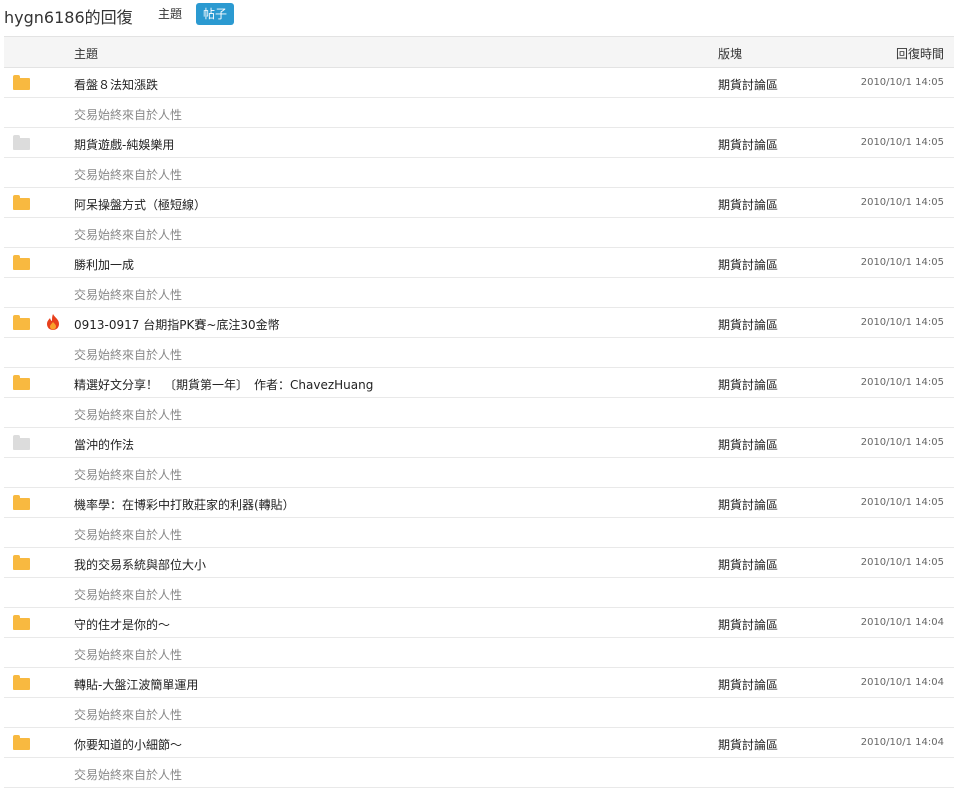 The height and width of the screenshot is (788, 961). Describe the element at coordinates (479, 52) in the screenshot. I see `table-header: 主題 版塊 回復時間` at that location.